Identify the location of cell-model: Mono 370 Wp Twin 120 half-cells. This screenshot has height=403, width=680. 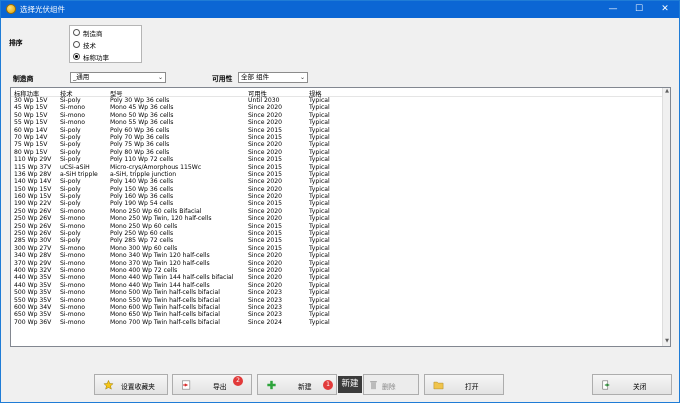
(160, 263).